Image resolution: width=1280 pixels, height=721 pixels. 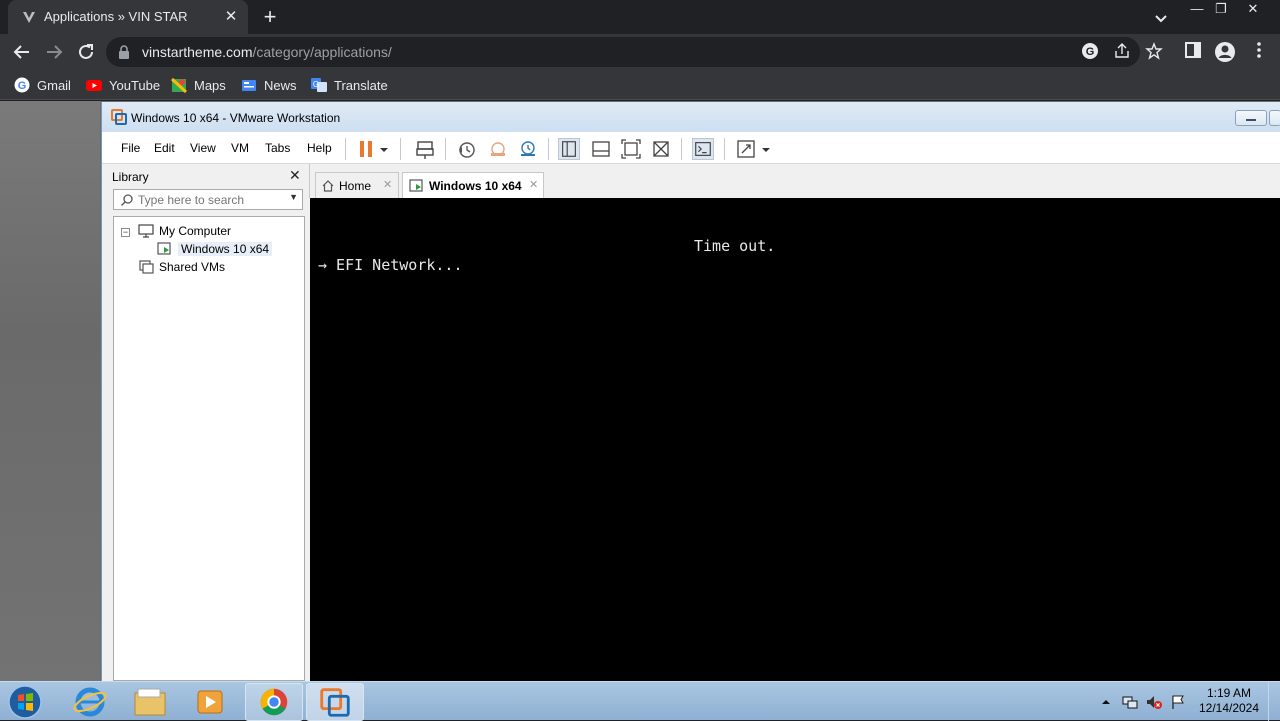 I want to click on library-title: Library, so click(x=130, y=177).